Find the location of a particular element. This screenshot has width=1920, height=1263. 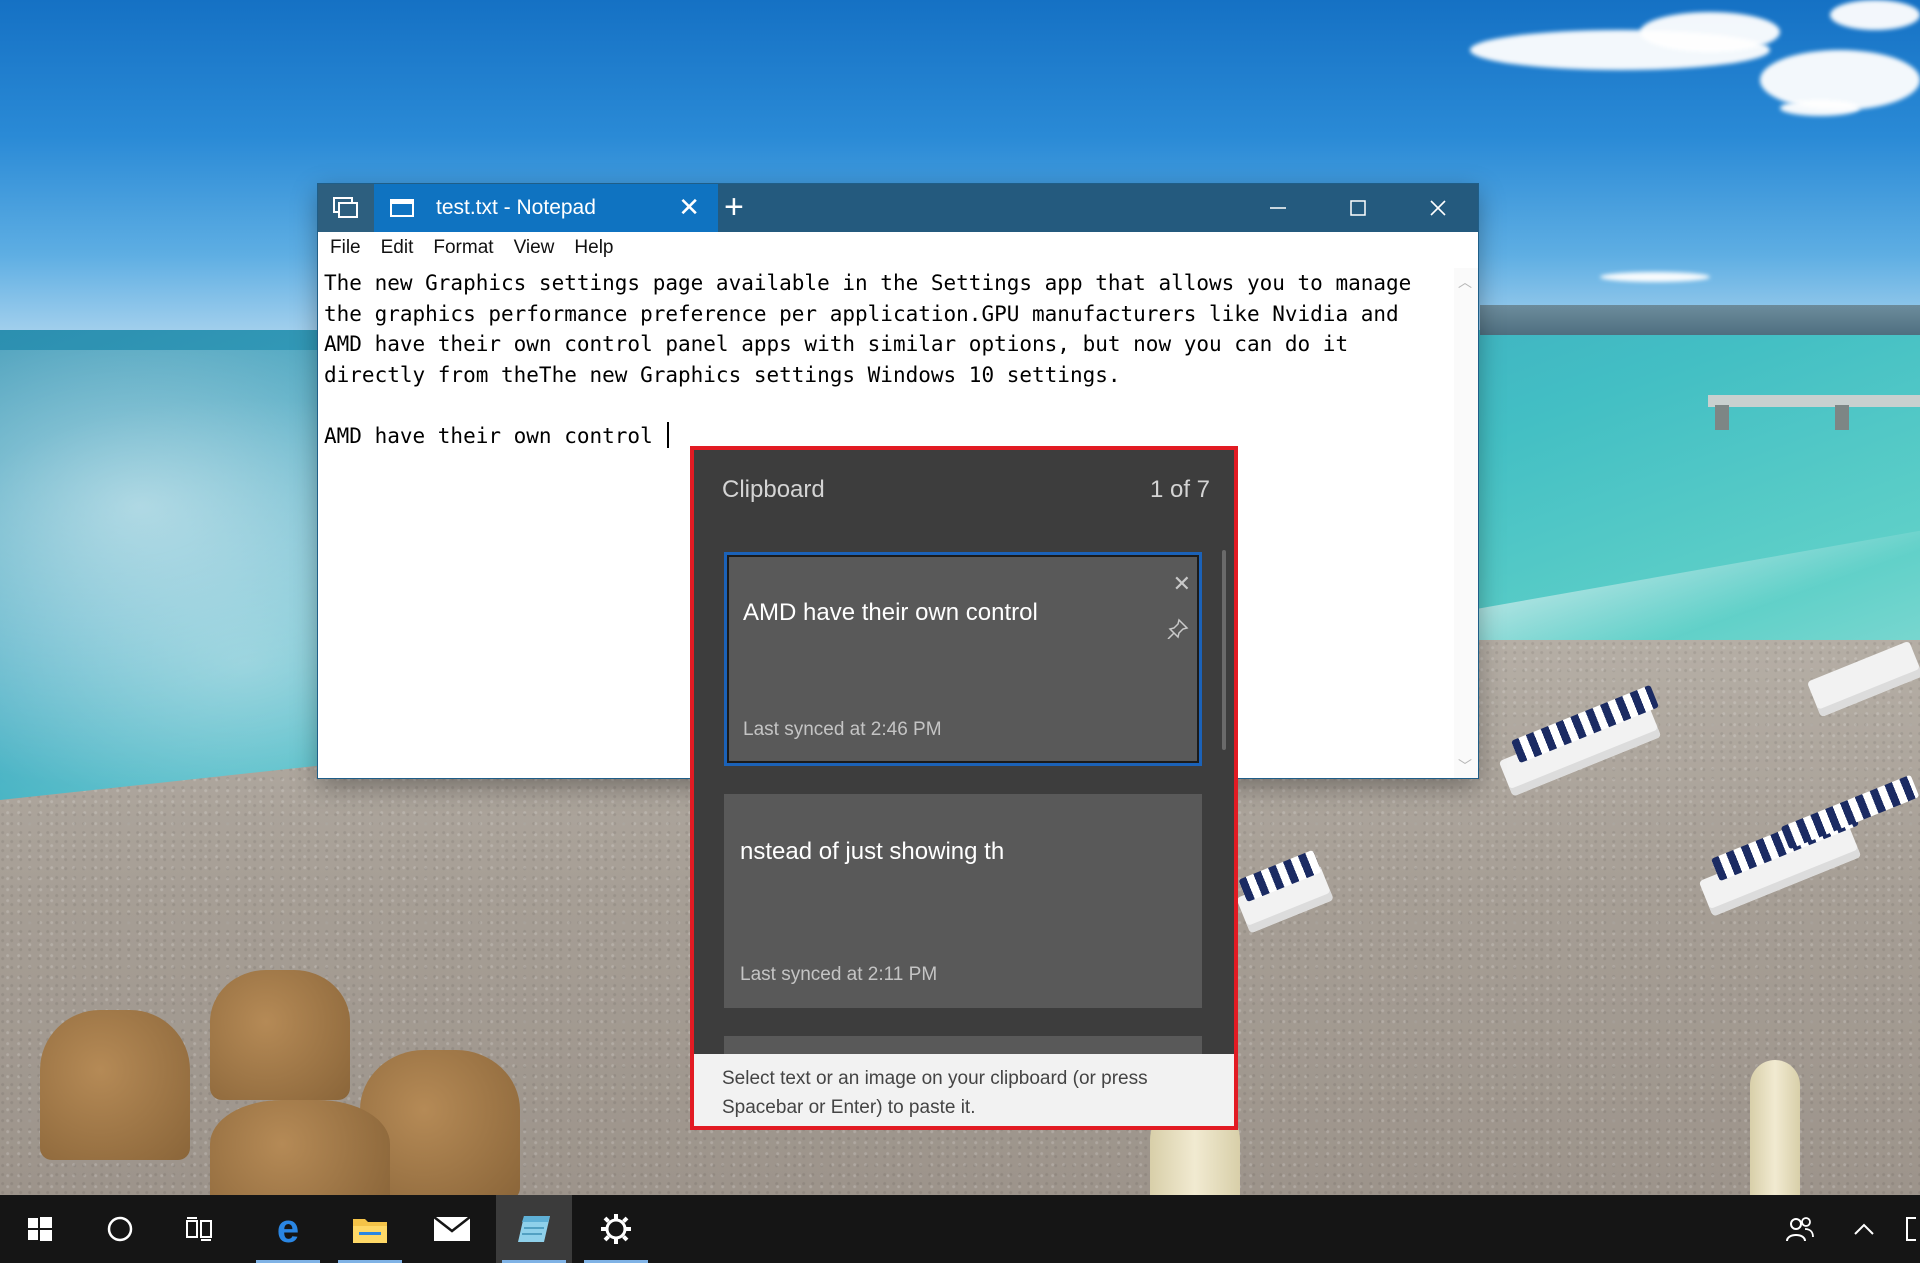

editor-line: AMD have their own control is located at coordinates (495, 435).